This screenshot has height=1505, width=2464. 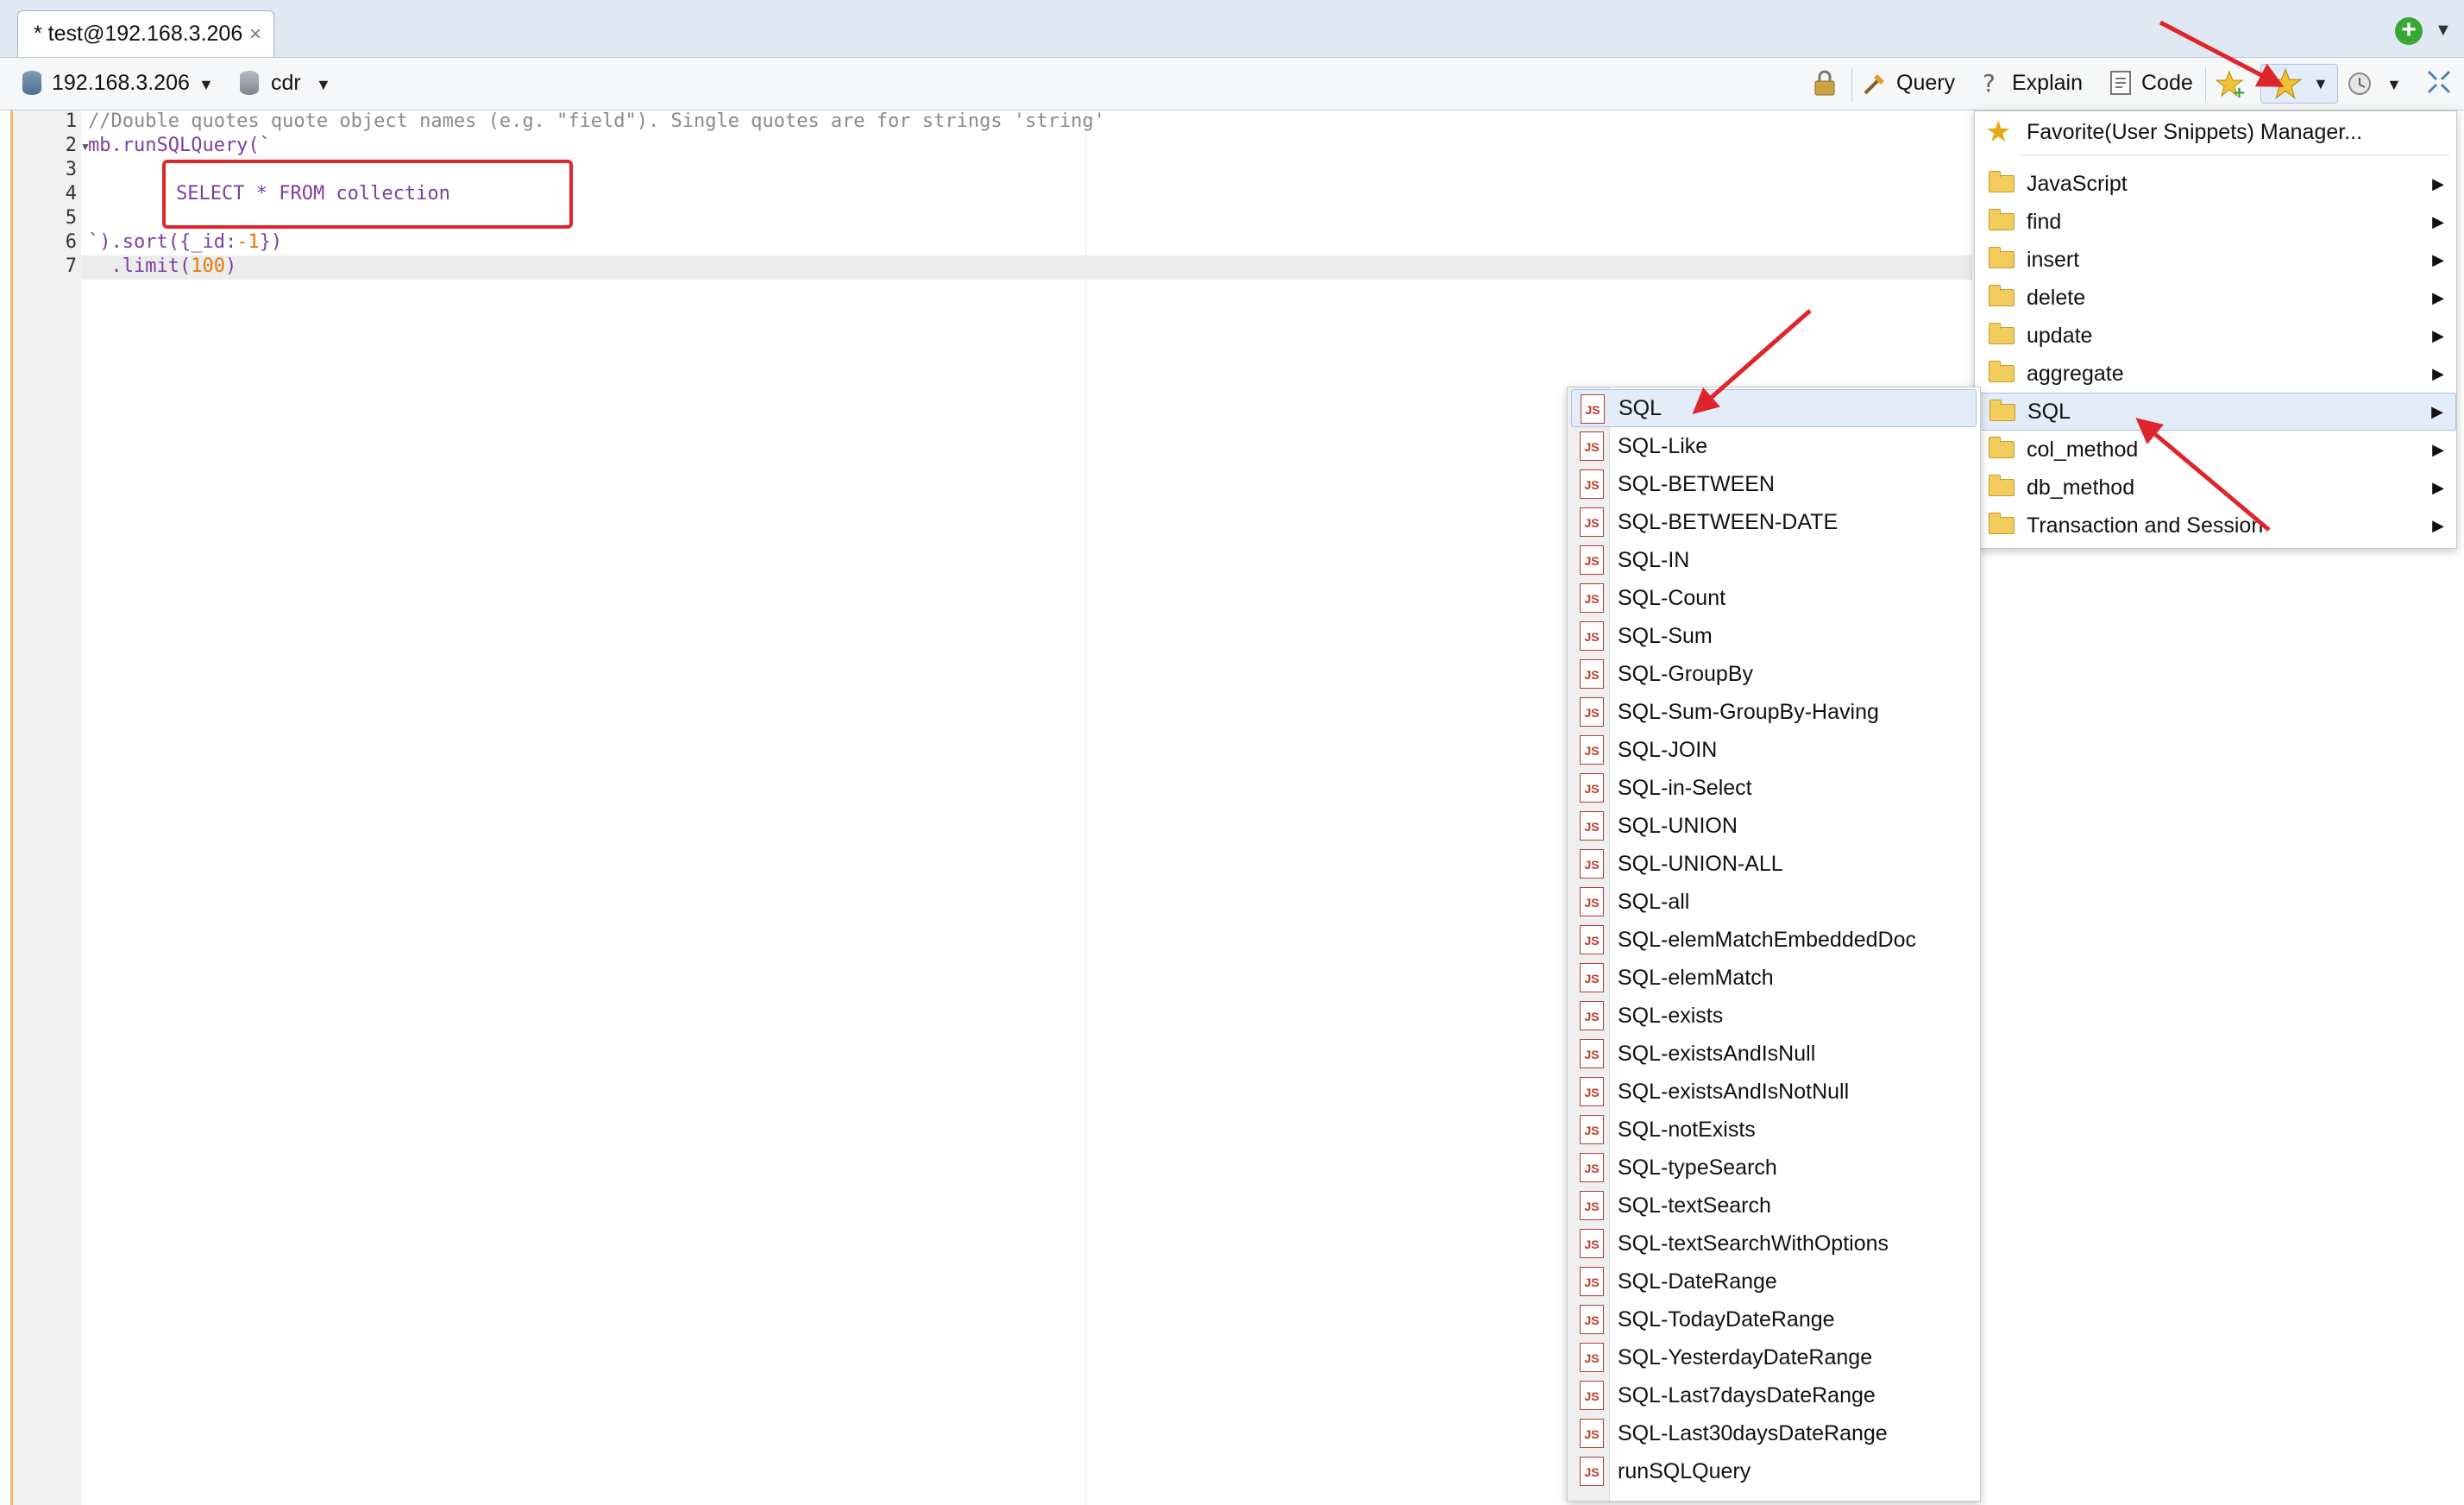 I want to click on menu-item-label: SQL-TodayDateRange, so click(x=1727, y=1319).